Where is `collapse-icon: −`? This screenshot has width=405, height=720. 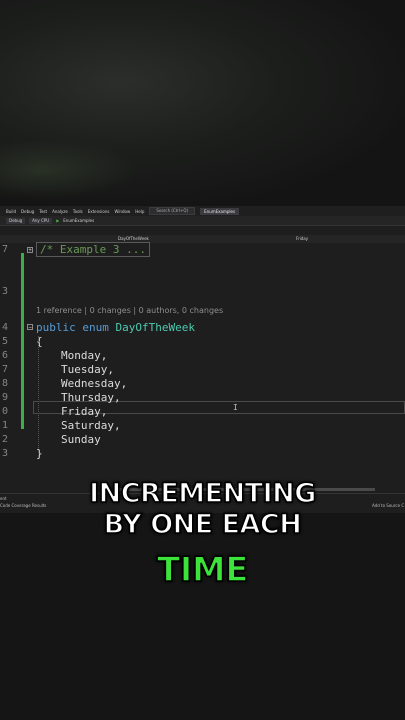 collapse-icon: − is located at coordinates (30, 327).